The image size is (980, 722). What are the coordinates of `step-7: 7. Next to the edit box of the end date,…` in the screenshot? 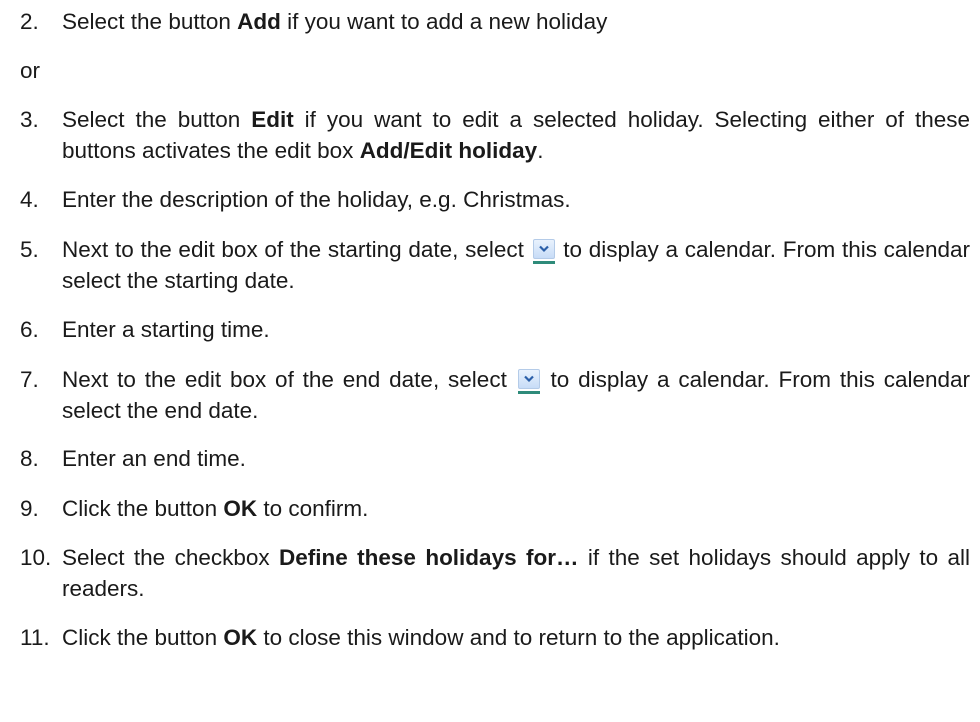 It's located at (495, 395).